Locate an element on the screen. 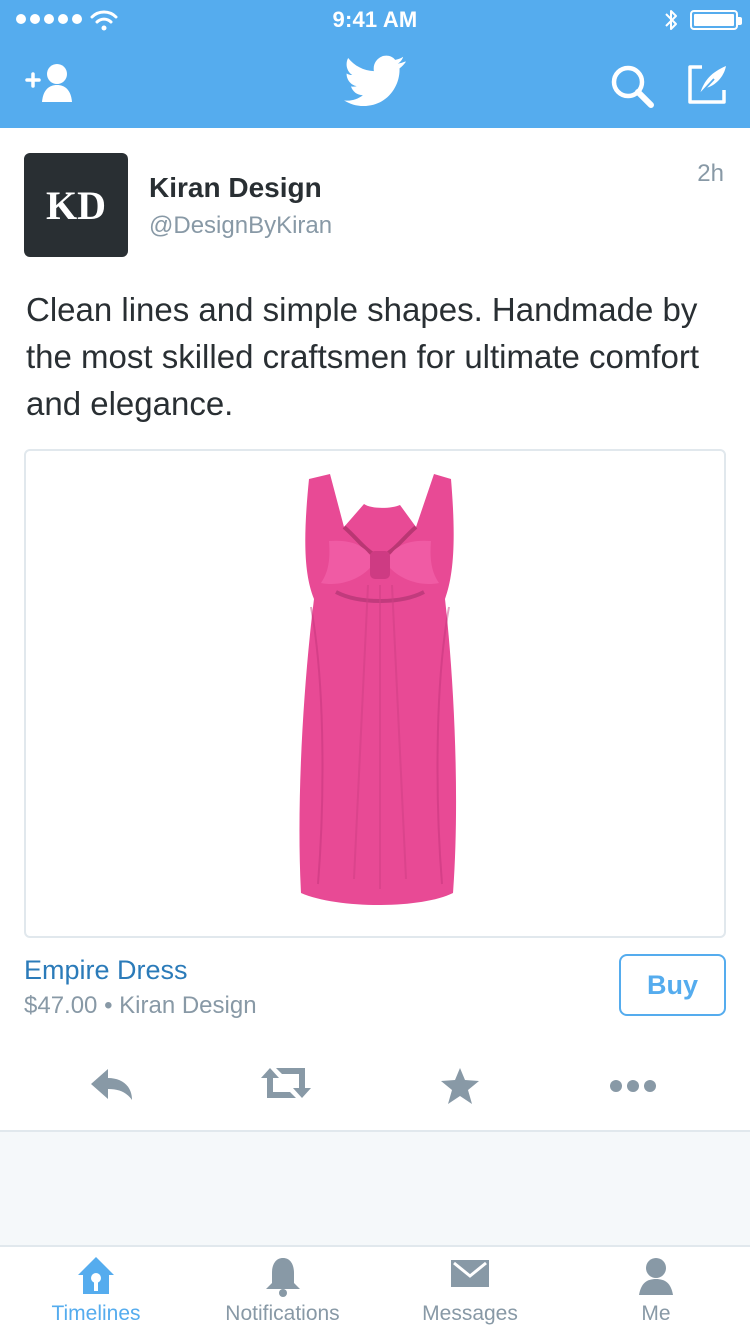  tab-bar: Timelines Notifications Messages Me is located at coordinates (375, 1290).